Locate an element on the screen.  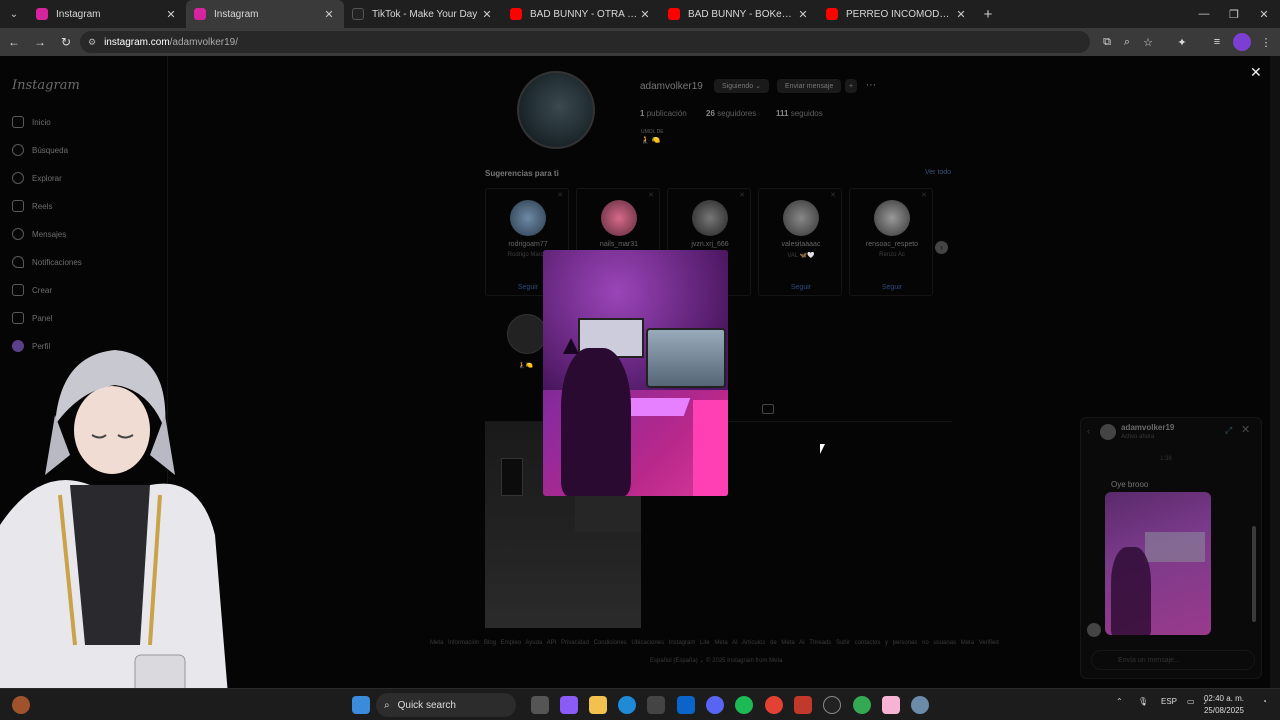
window-close-icon: ✕ is located at coordinates (1264, 14).